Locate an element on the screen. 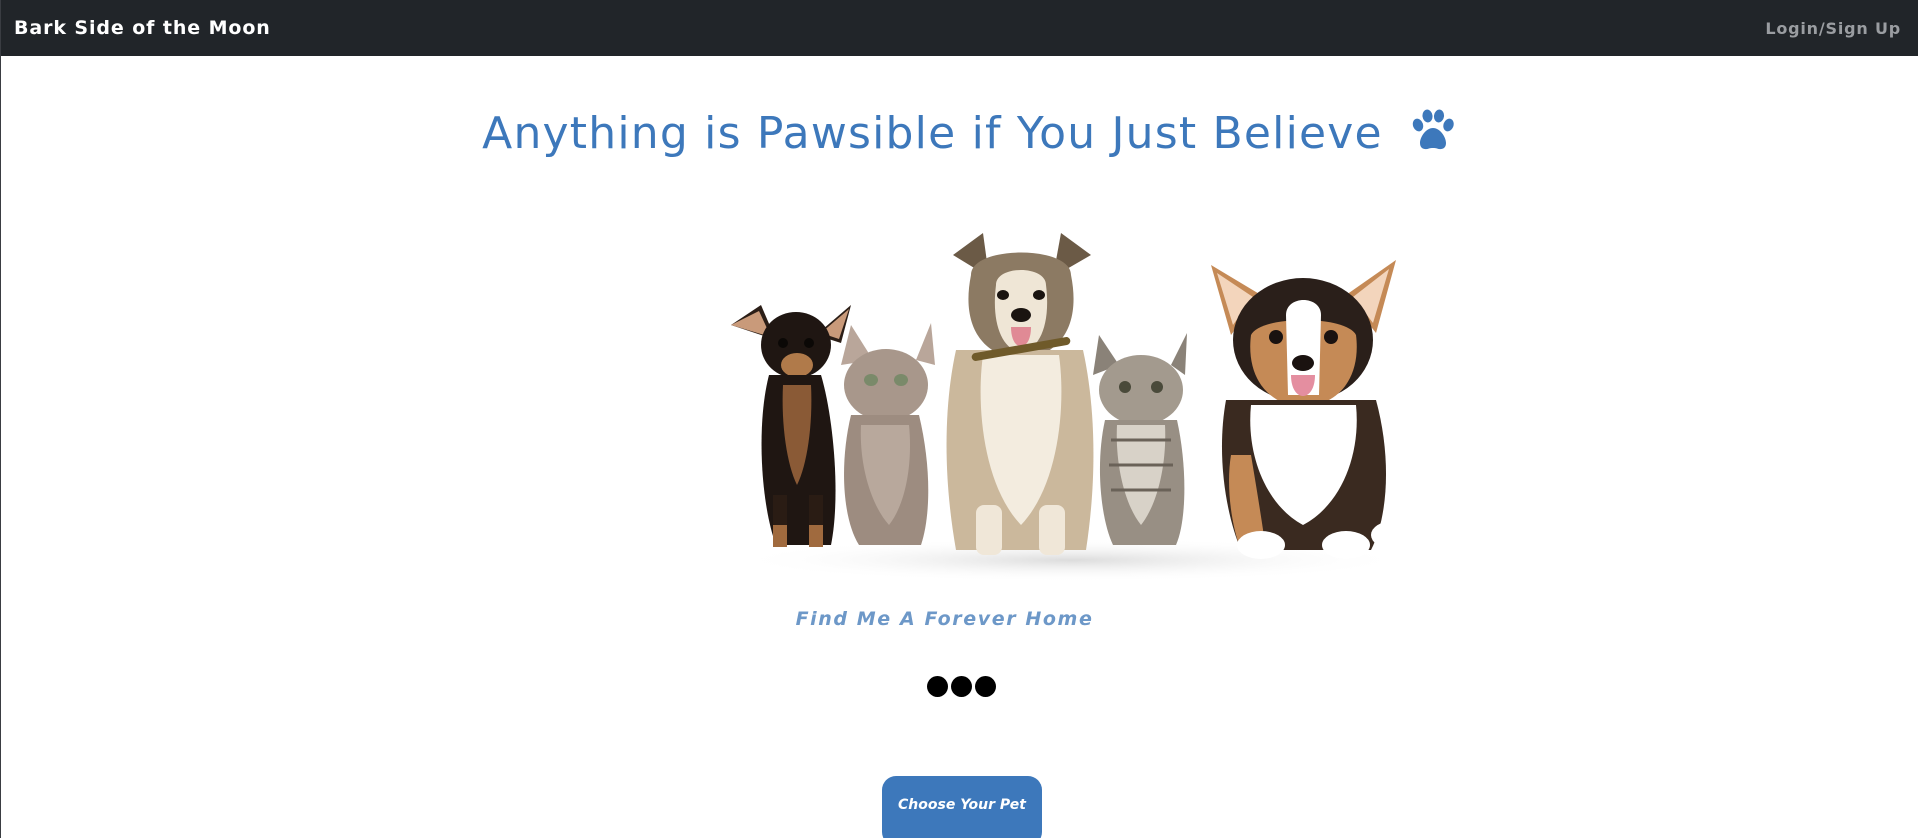  chihuahua-figure is located at coordinates (791, 426).